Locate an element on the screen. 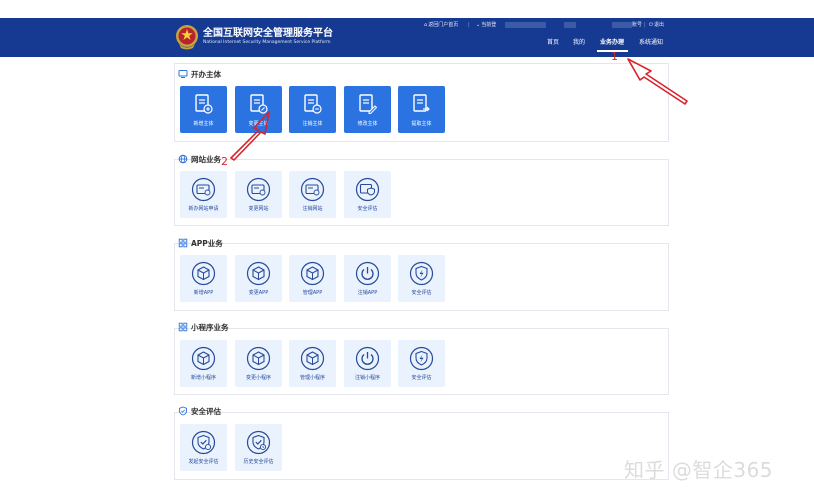  chevron-down-icon: ⌄ is located at coordinates (478, 25).